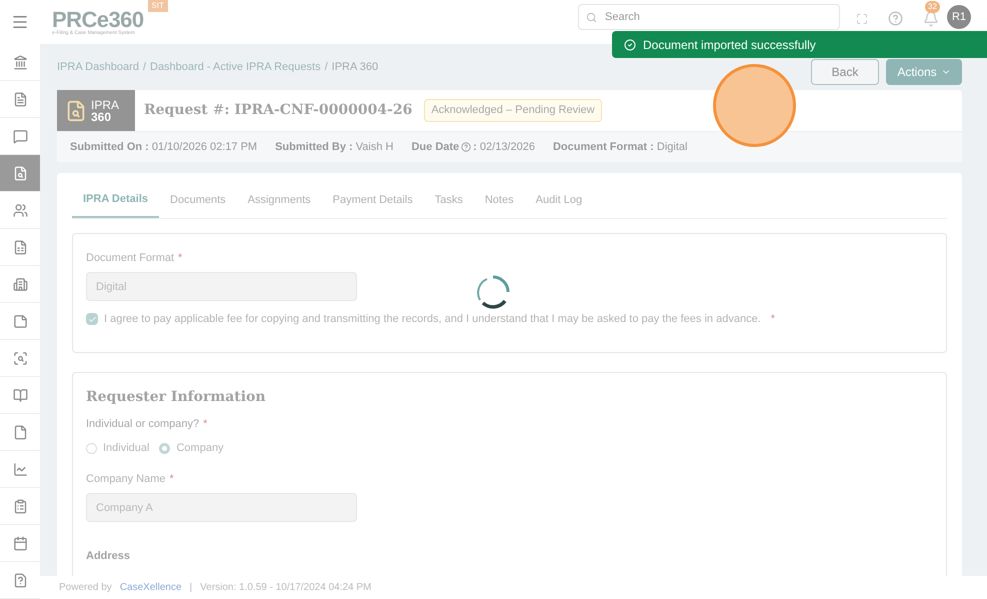 This screenshot has width=987, height=599. What do you see at coordinates (221, 286) in the screenshot?
I see `document-format-field: Digital` at bounding box center [221, 286].